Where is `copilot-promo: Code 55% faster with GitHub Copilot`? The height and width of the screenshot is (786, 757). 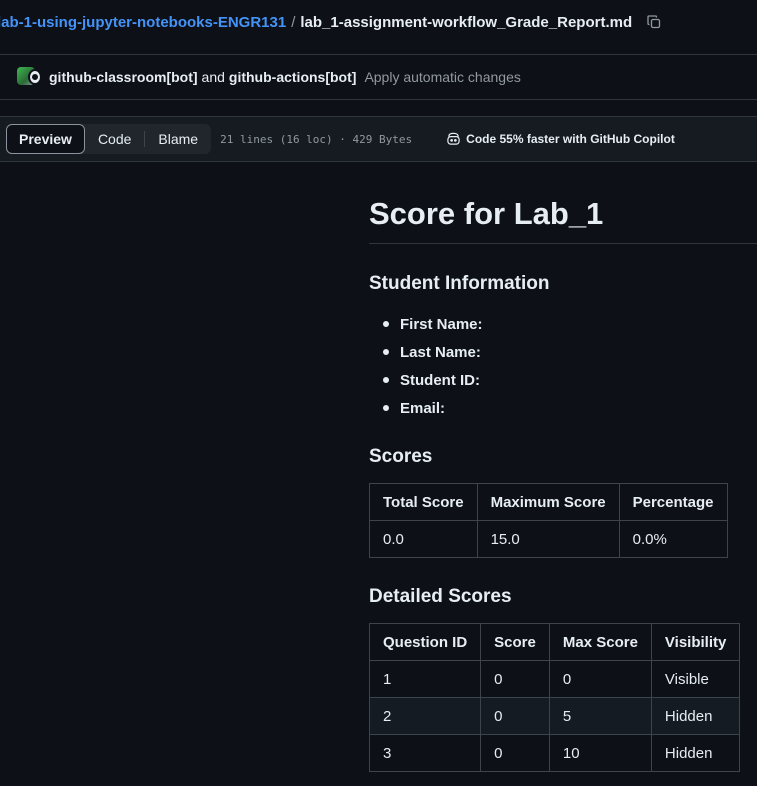 copilot-promo: Code 55% faster with GitHub Copilot is located at coordinates (560, 139).